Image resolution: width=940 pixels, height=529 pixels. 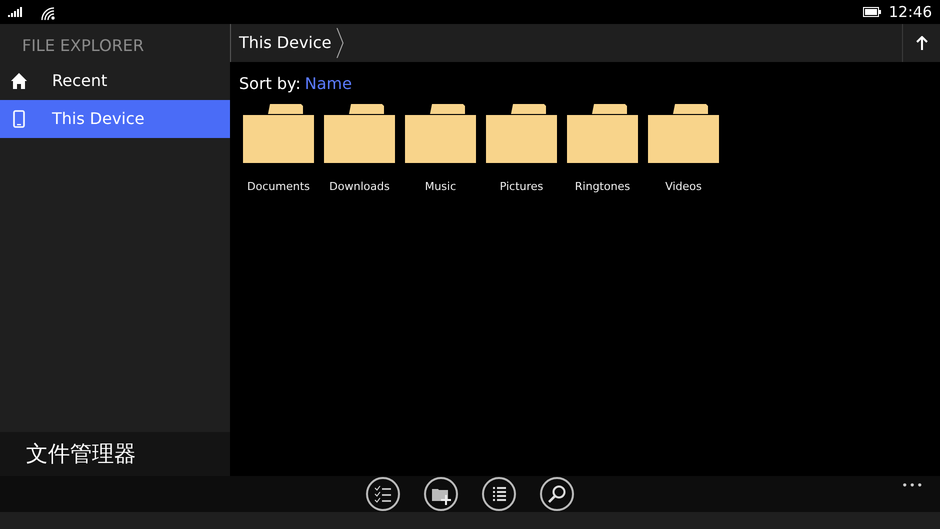 I want to click on more-button: •••, so click(x=913, y=486).